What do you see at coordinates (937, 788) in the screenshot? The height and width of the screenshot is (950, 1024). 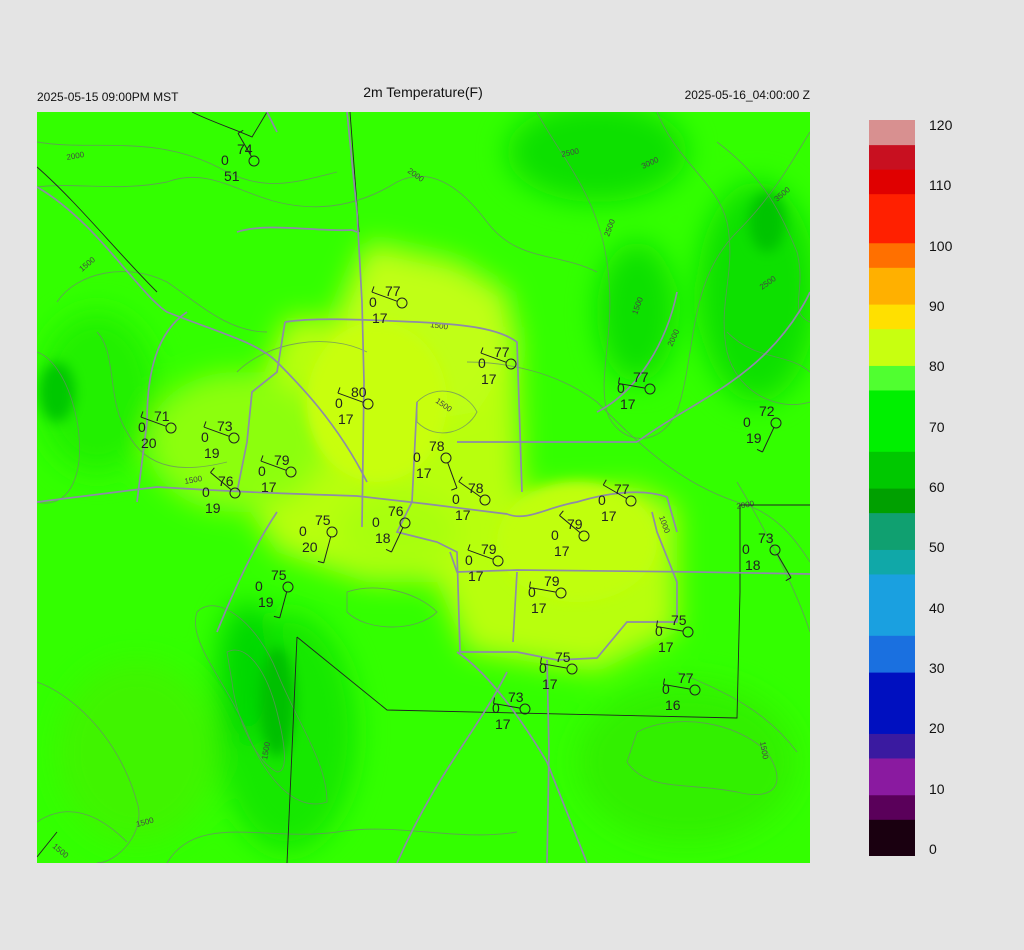 I see `colorbar-tick-label: 10` at bounding box center [937, 788].